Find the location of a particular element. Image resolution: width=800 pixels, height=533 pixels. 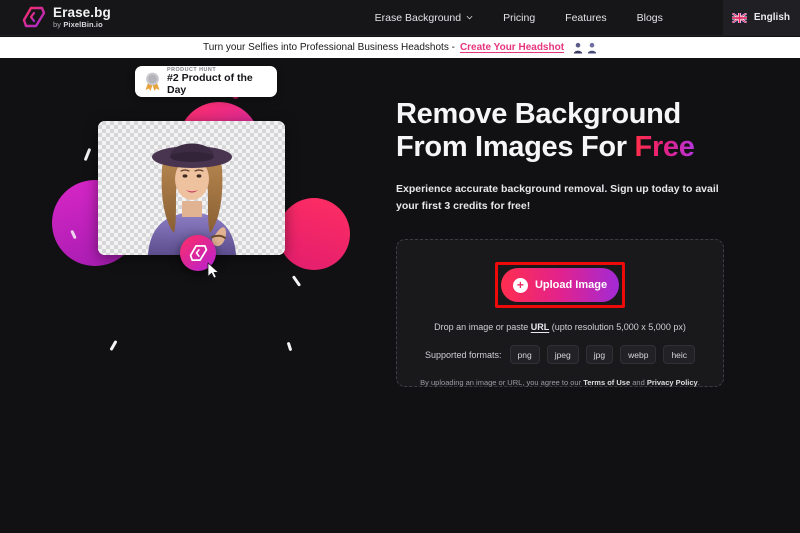

brand-logo: Erase.bg by PixelBin.io is located at coordinates (66, 17).